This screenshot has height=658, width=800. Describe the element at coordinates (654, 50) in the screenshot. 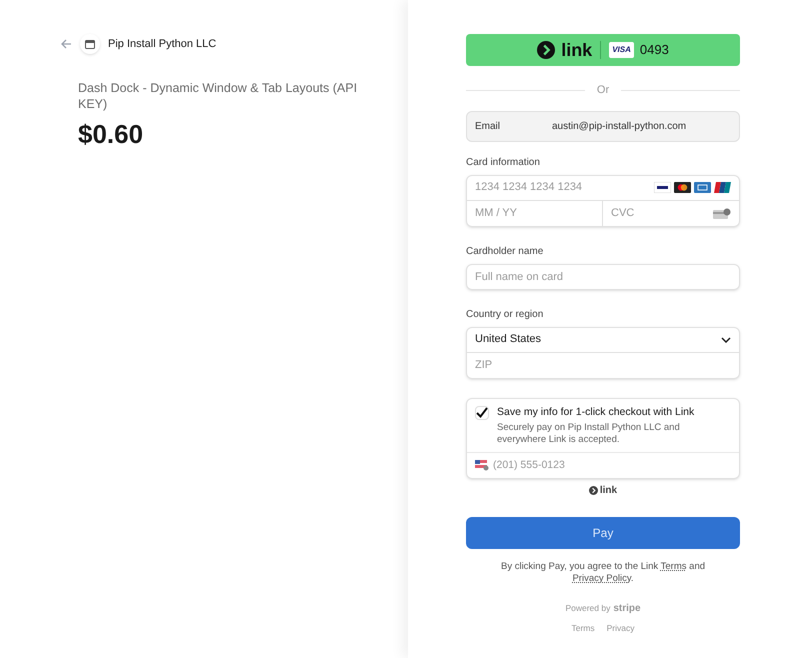

I see `card-last4: 0493` at that location.